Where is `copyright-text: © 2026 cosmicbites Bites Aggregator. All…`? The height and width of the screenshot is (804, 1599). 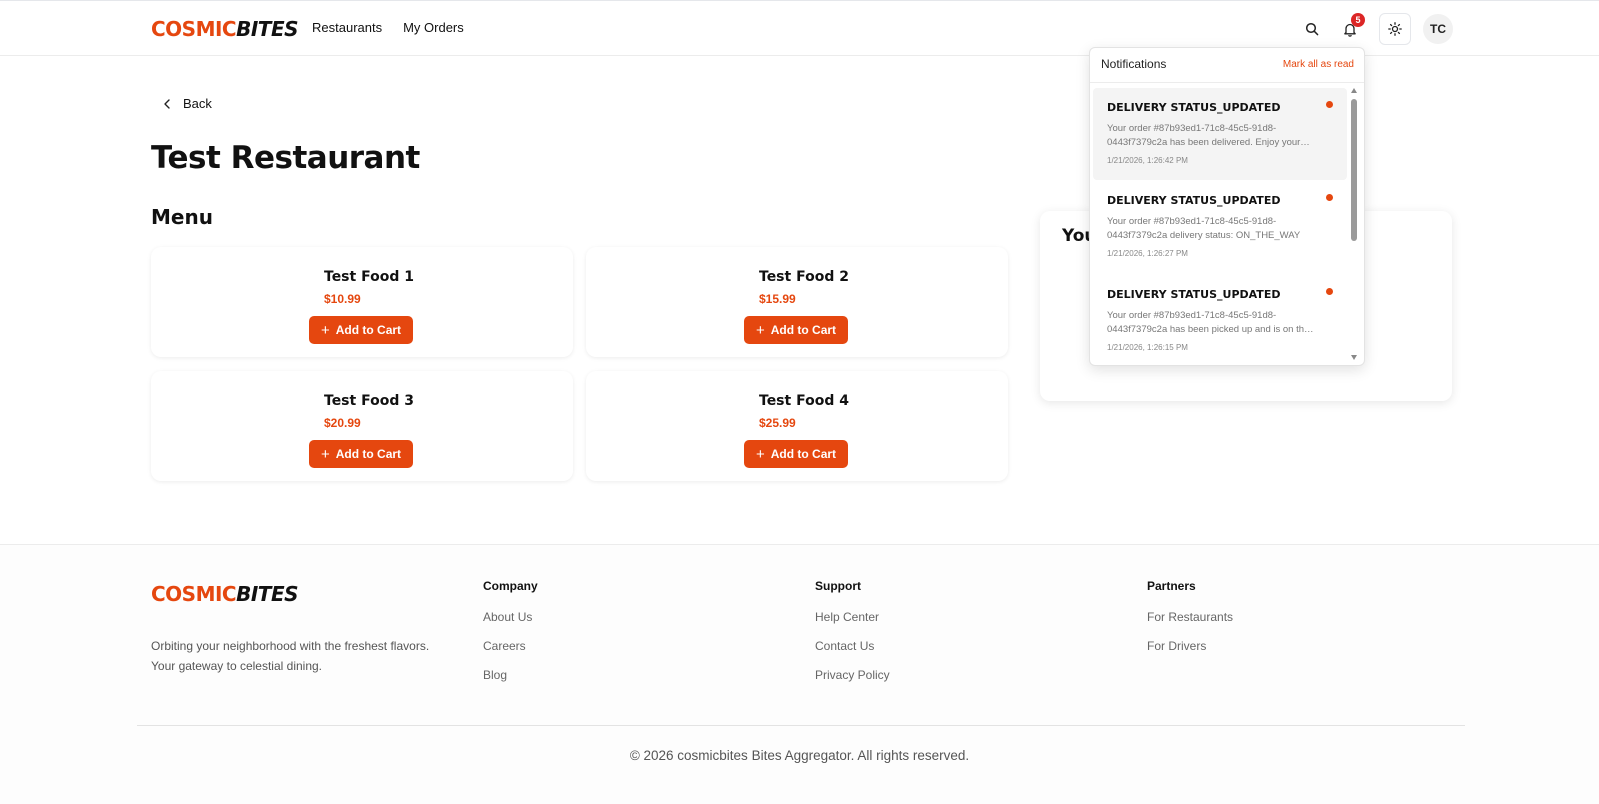 copyright-text: © 2026 cosmicbites Bites Aggregator. All… is located at coordinates (799, 755).